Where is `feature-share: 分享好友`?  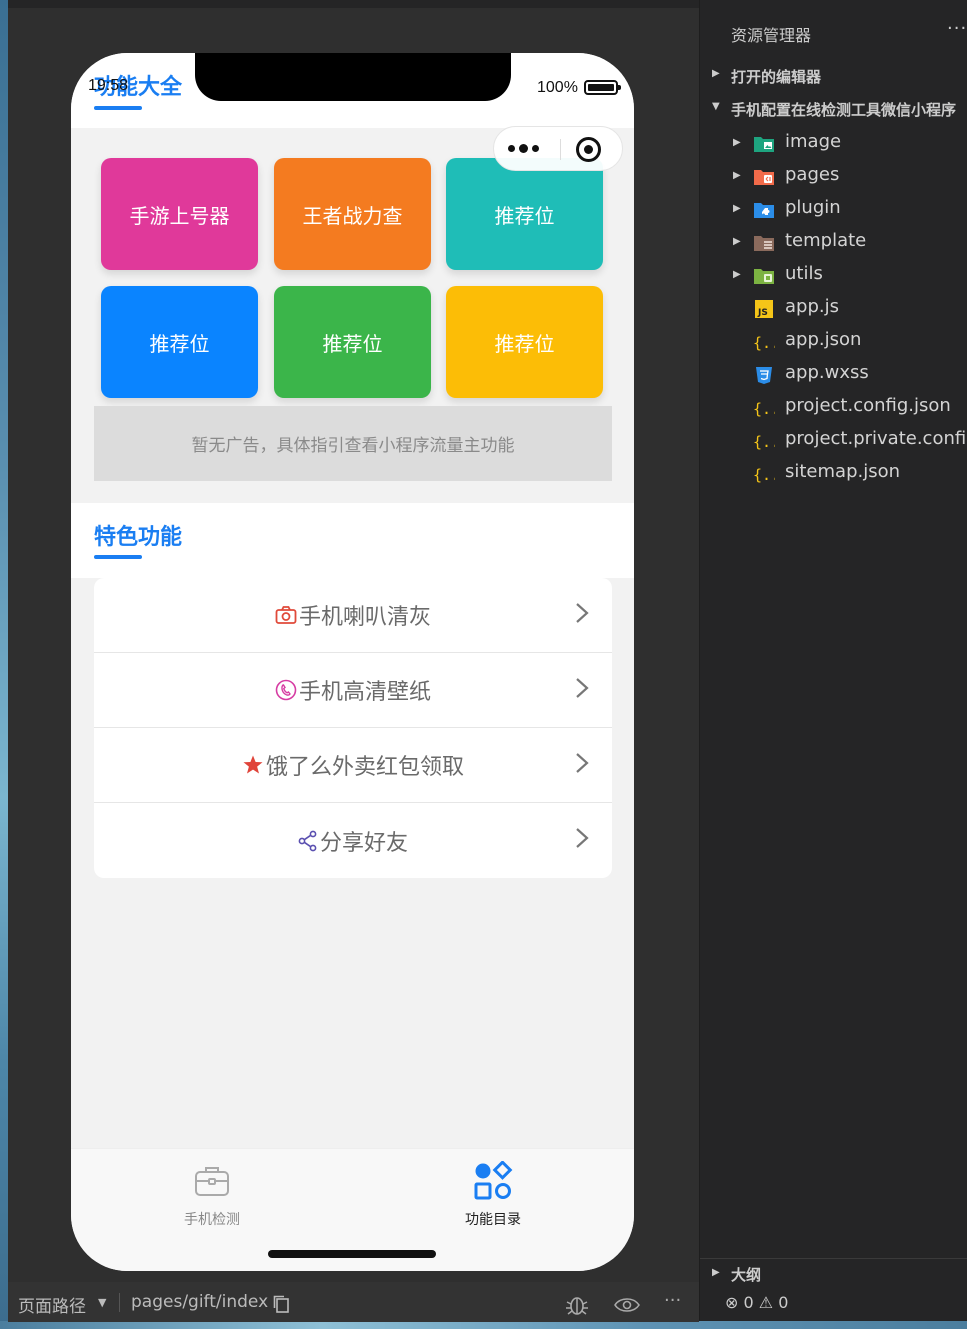 feature-share: 分享好友 is located at coordinates (353, 840).